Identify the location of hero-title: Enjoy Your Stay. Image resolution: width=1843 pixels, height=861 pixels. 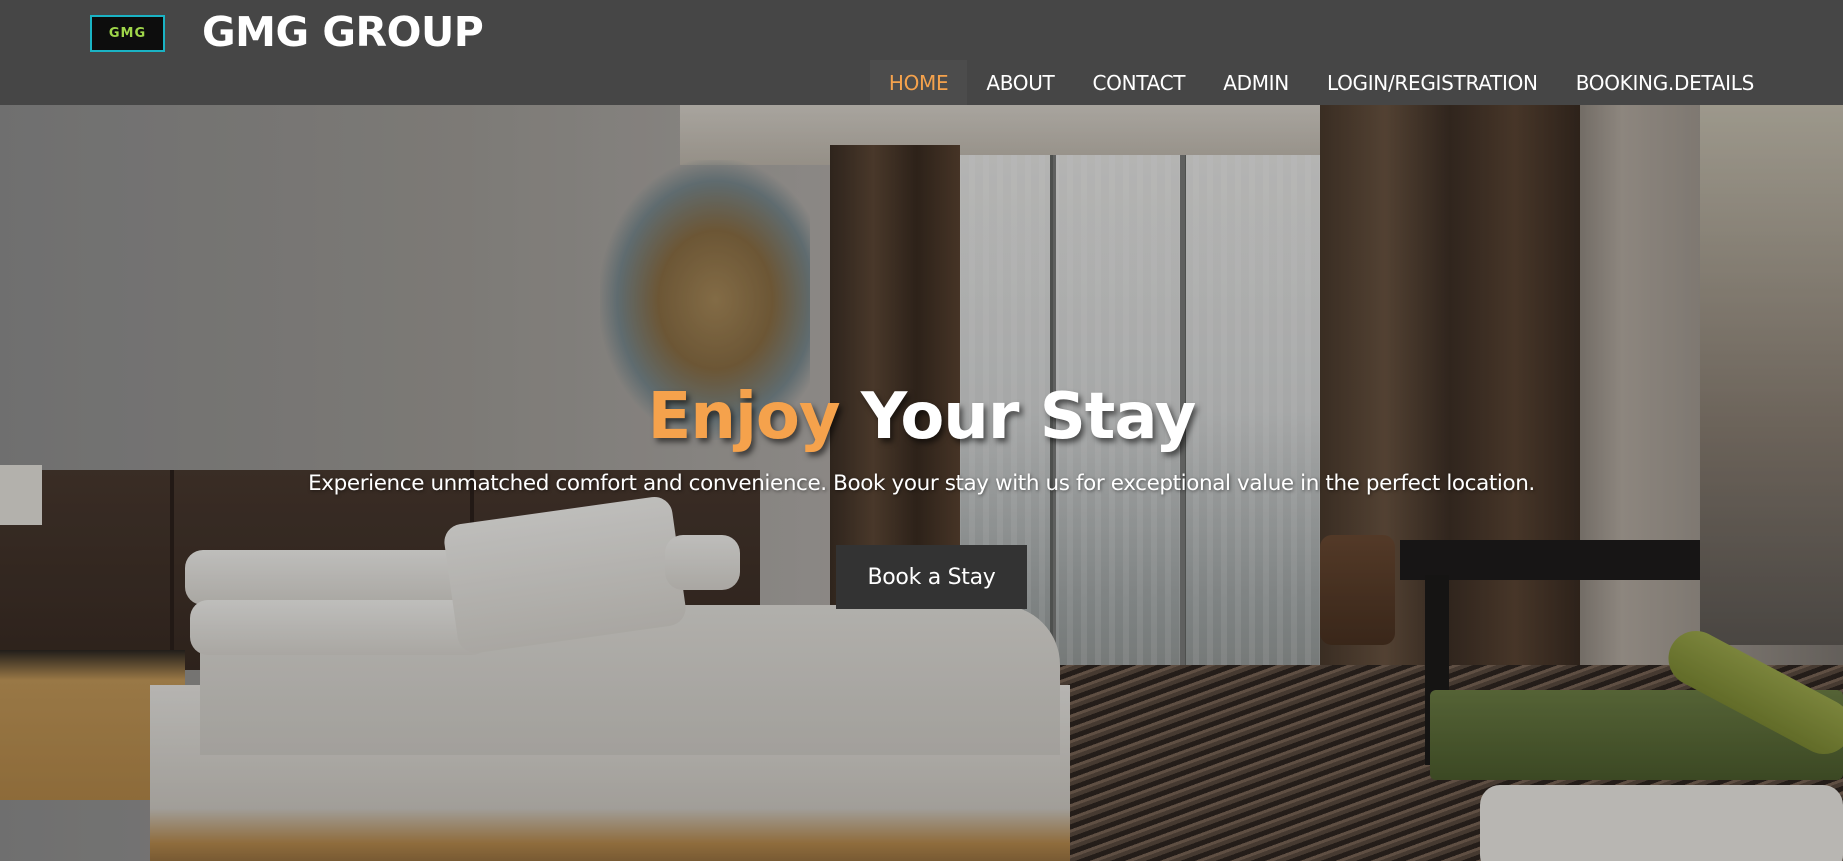
(921, 417).